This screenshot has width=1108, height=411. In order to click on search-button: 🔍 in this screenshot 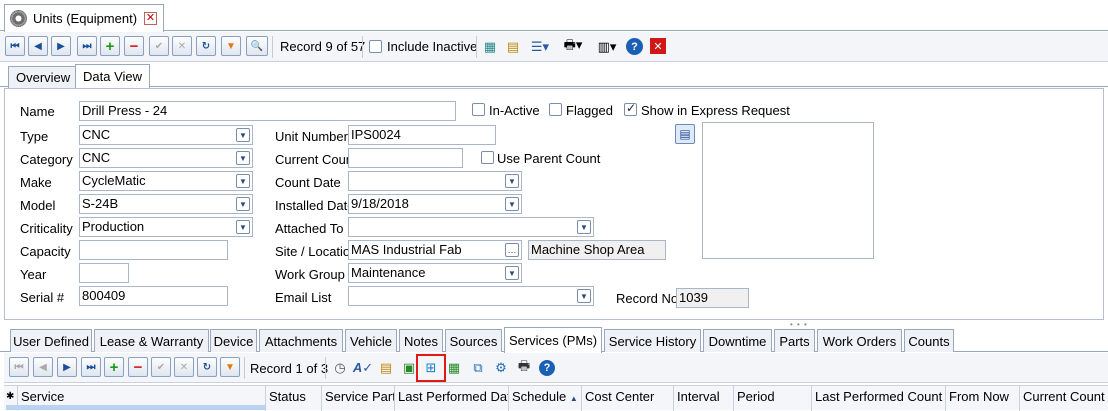, I will do `click(257, 46)`.